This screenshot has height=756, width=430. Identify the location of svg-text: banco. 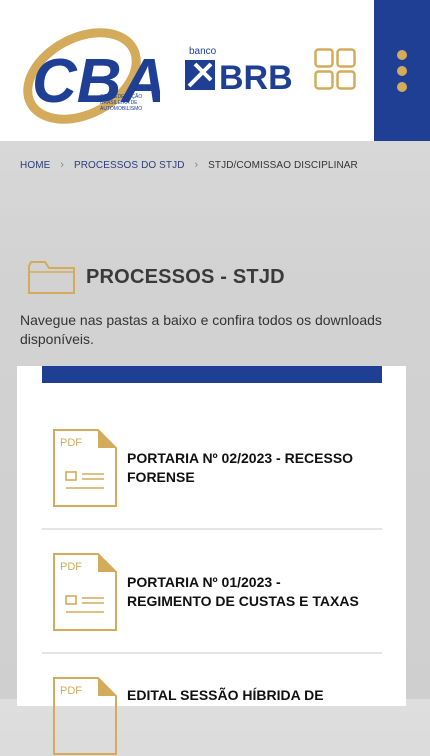
(203, 51).